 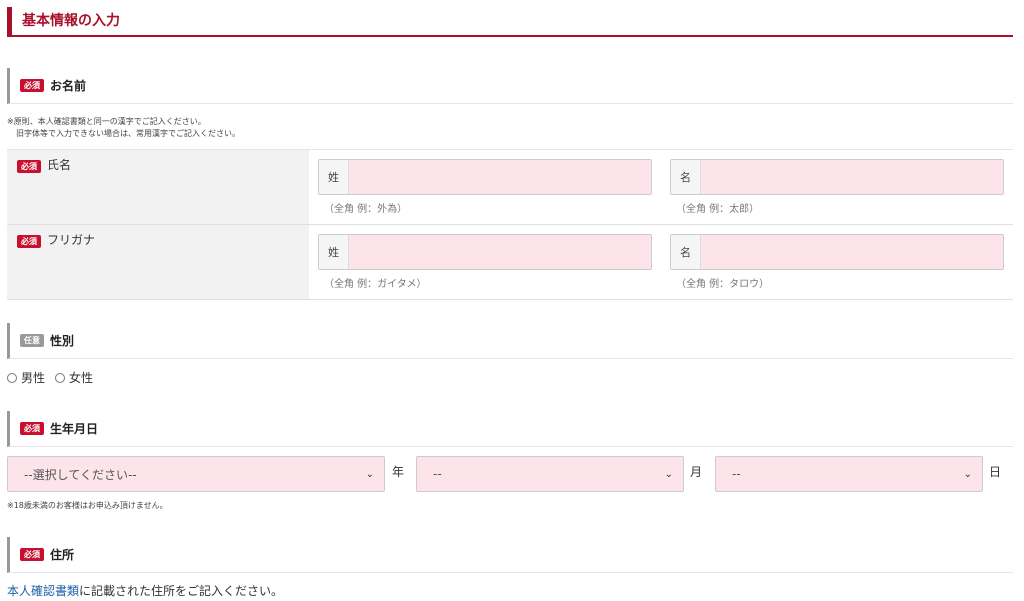 What do you see at coordinates (510, 22) in the screenshot?
I see `page-header: 基本情報の入力` at bounding box center [510, 22].